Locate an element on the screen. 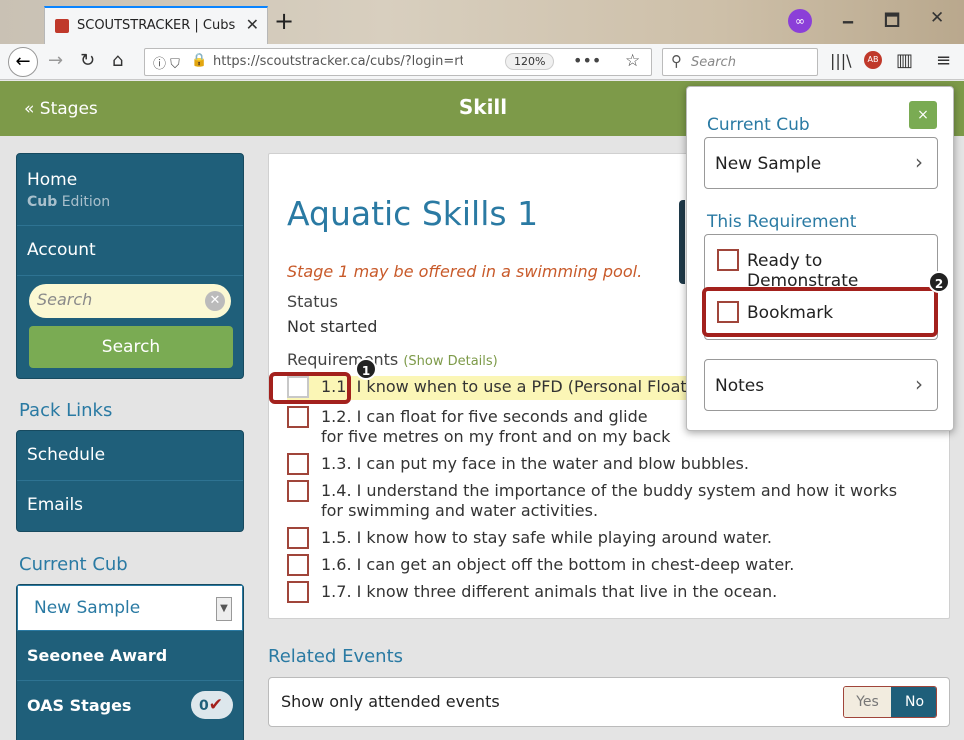  edition-bold: Cub is located at coordinates (42, 202).